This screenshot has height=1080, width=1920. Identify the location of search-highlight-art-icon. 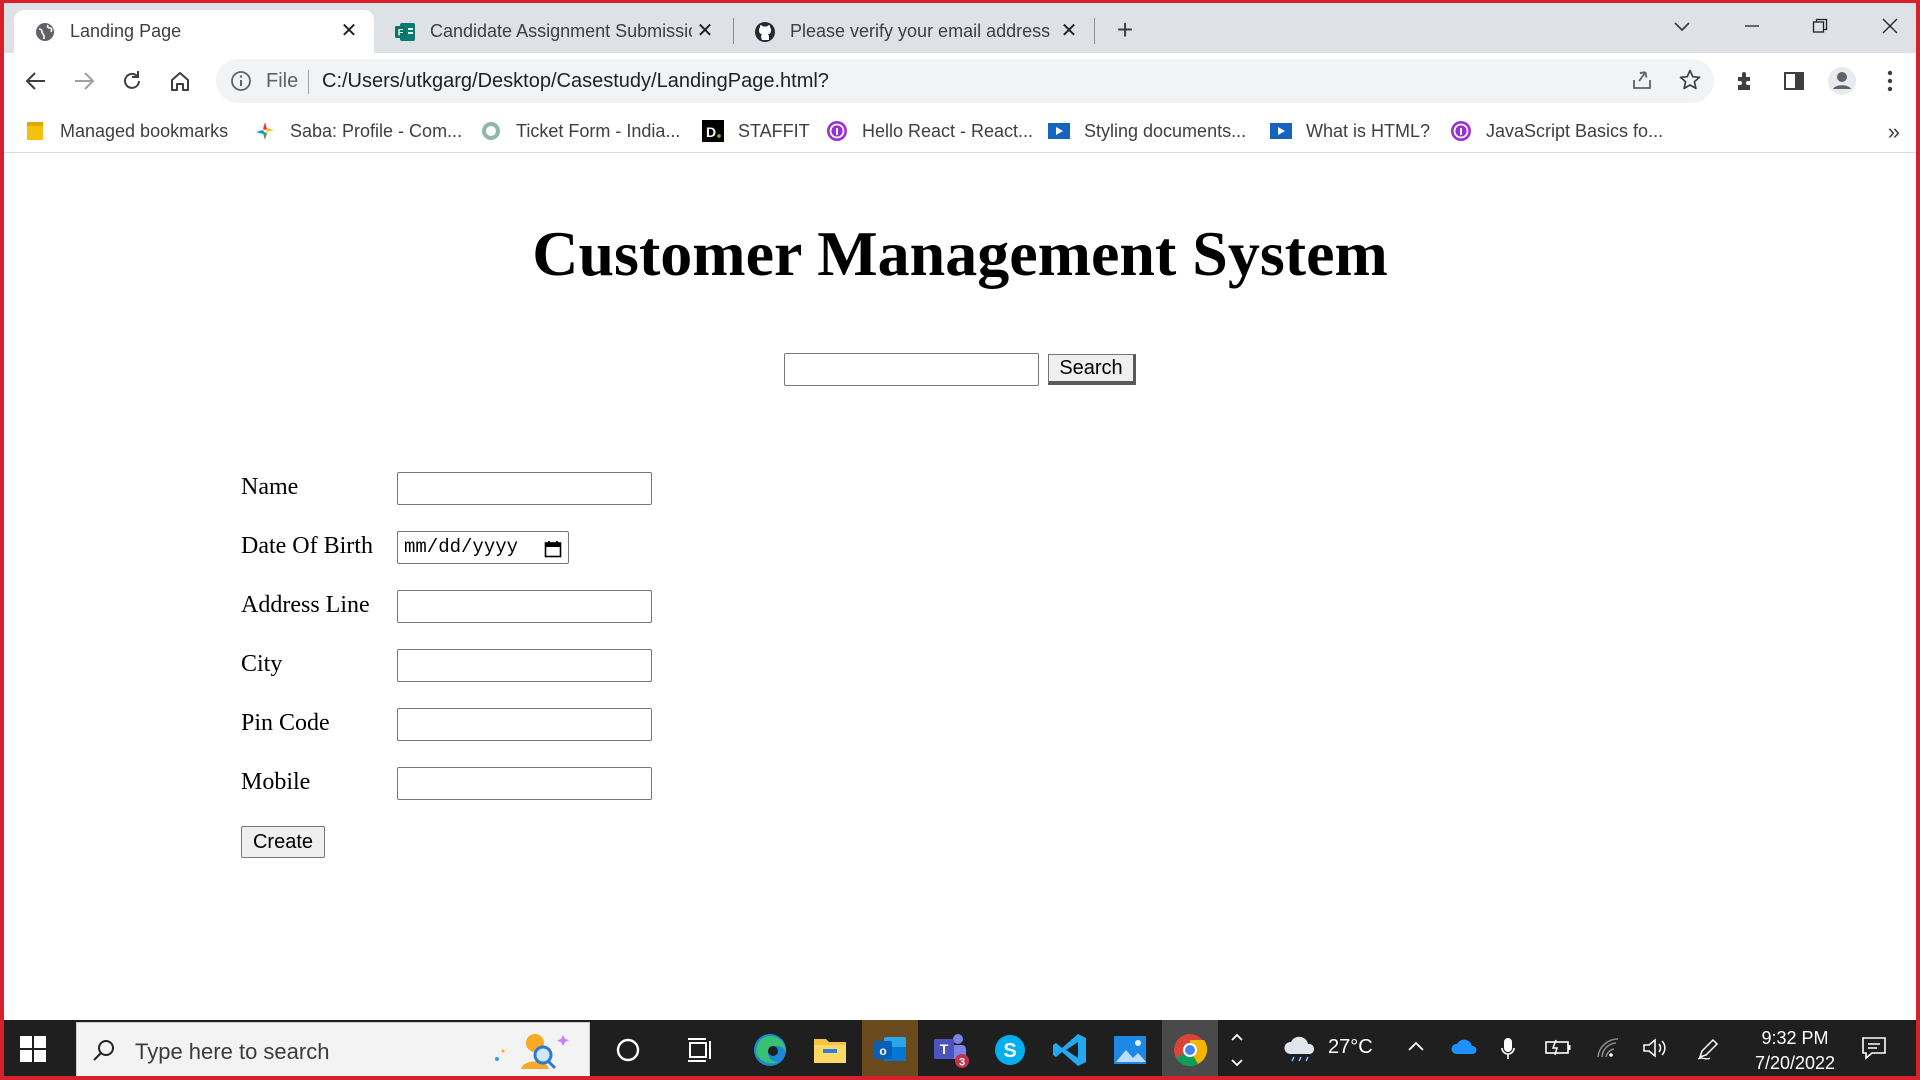
(531, 1052).